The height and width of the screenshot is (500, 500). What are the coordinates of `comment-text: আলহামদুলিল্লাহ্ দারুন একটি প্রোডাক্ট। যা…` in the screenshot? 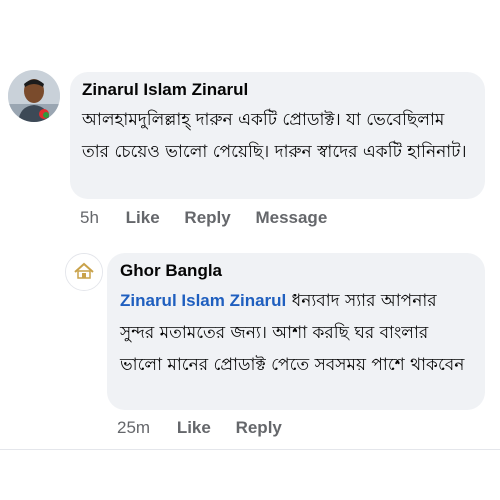 It's located at (274, 136).